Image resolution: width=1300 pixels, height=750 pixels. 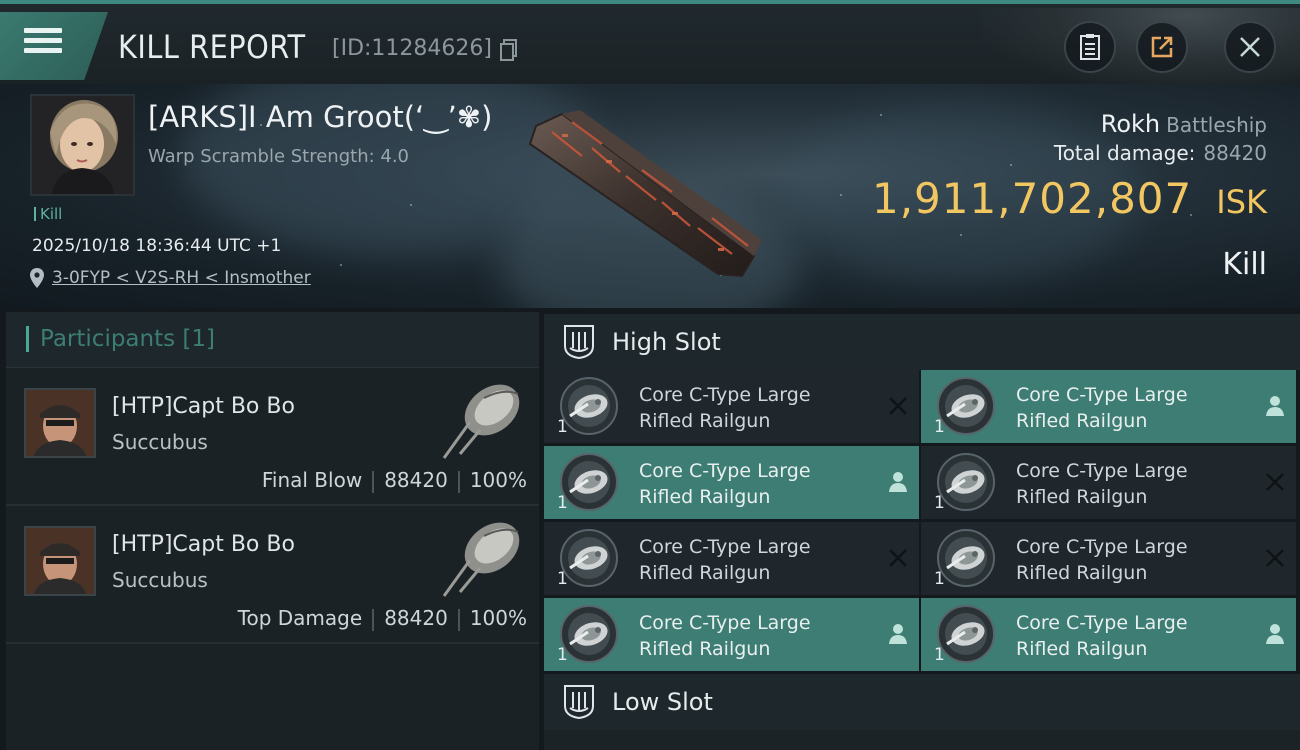 What do you see at coordinates (27, 339) in the screenshot?
I see `header-accent-bar` at bounding box center [27, 339].